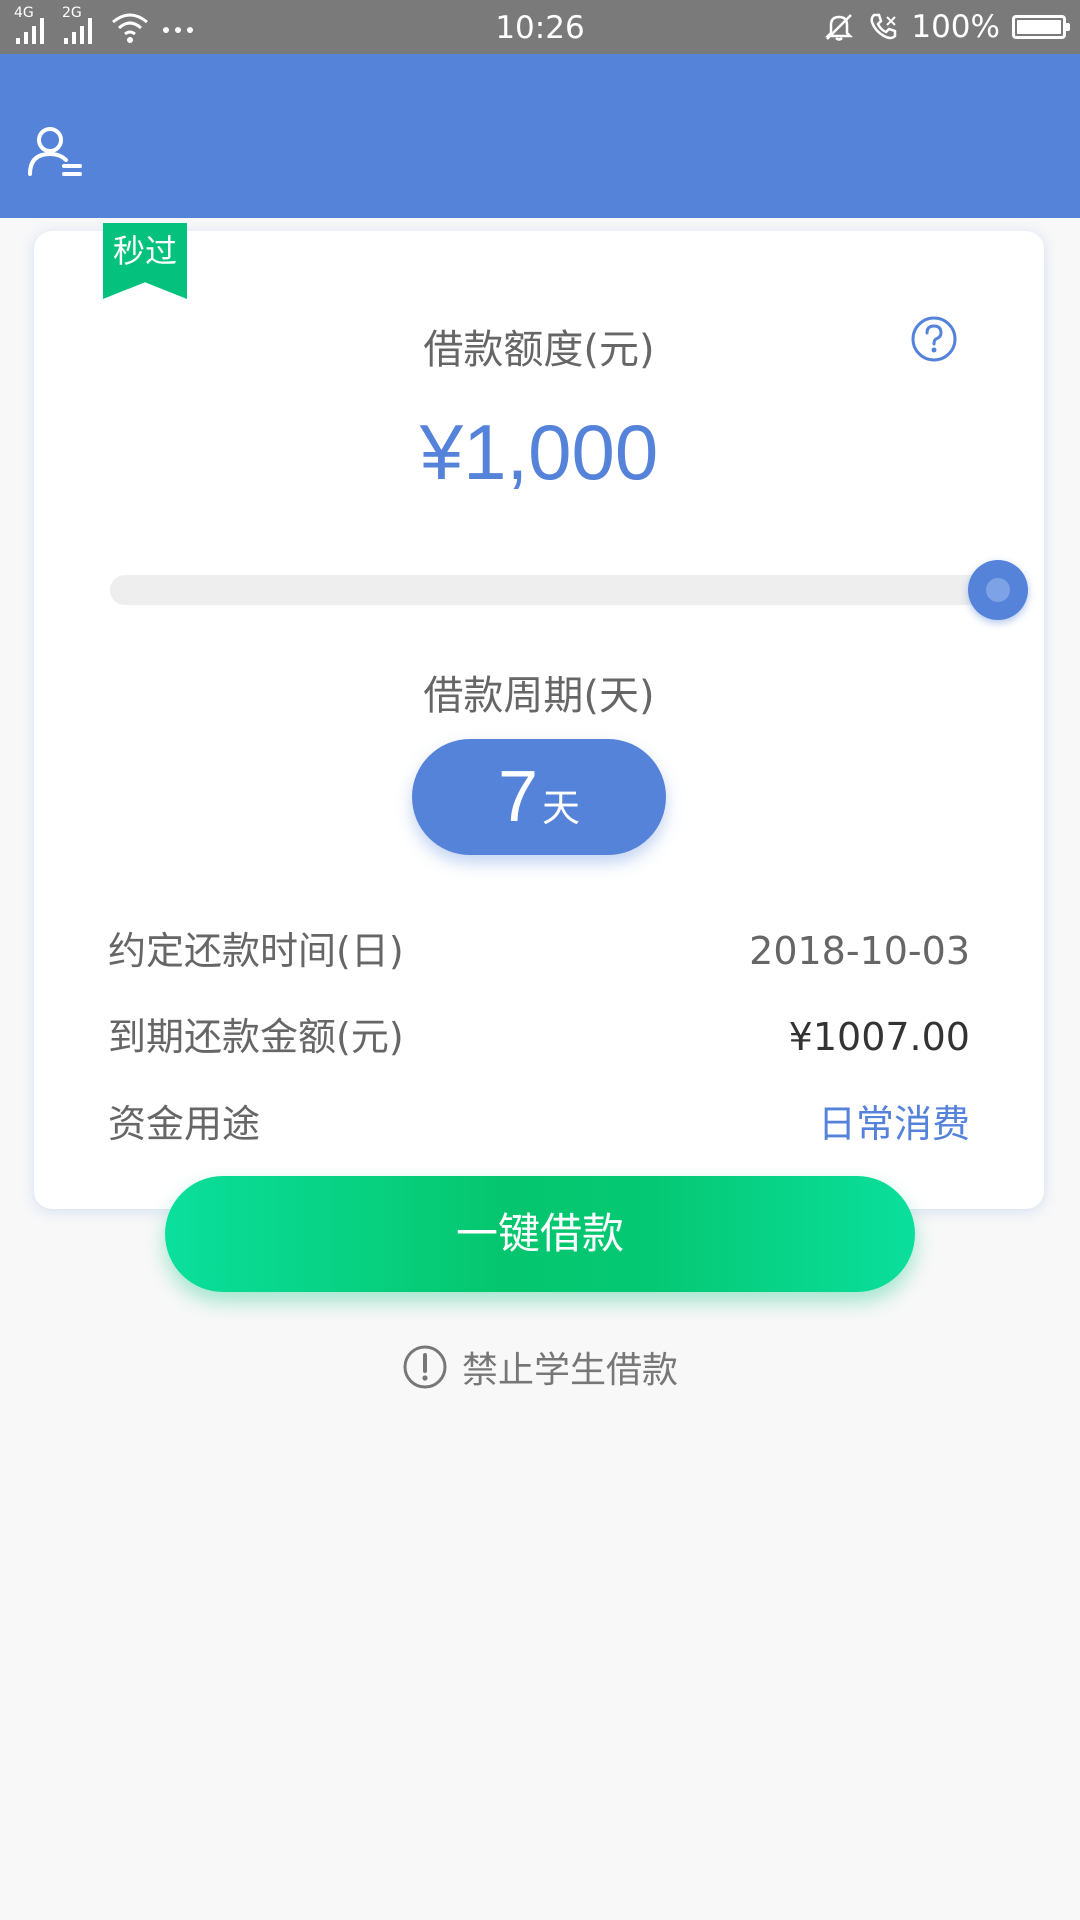  Describe the element at coordinates (256, 1037) in the screenshot. I see `repayment-amount-label: 到期还款金额(元)` at that location.